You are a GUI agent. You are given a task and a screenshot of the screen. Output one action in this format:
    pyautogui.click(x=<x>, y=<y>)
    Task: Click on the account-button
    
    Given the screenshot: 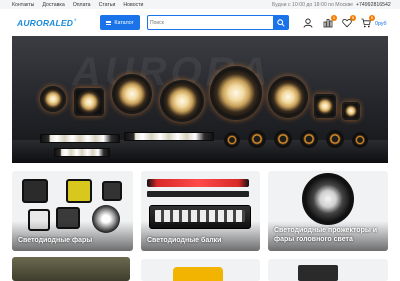 What is the action you would take?
    pyautogui.click(x=308, y=23)
    